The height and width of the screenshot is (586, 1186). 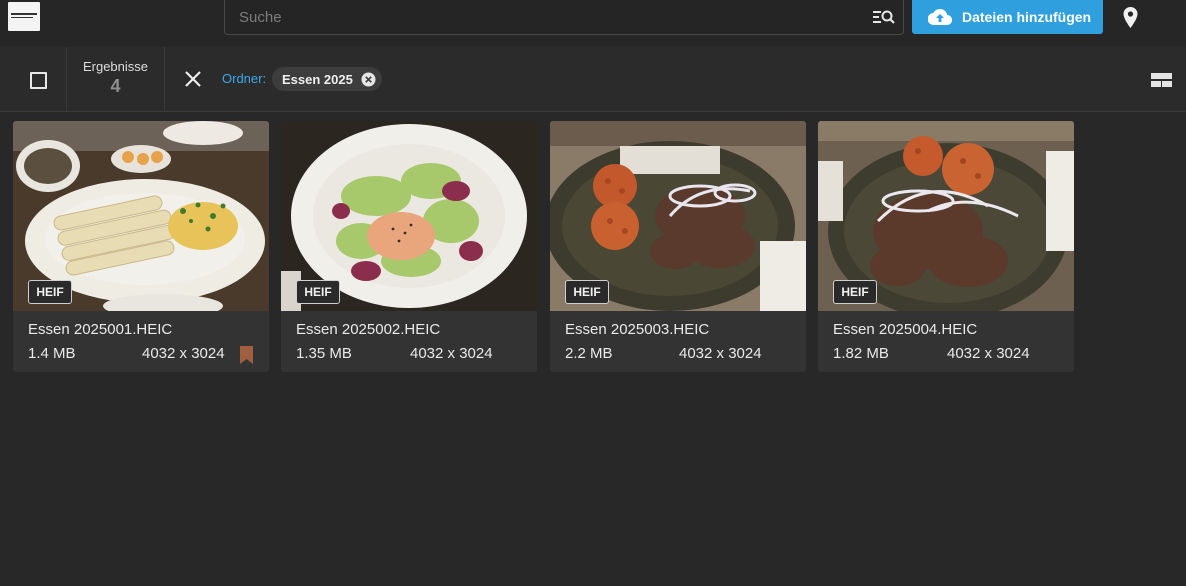 I want to click on search-input, so click(x=549, y=17).